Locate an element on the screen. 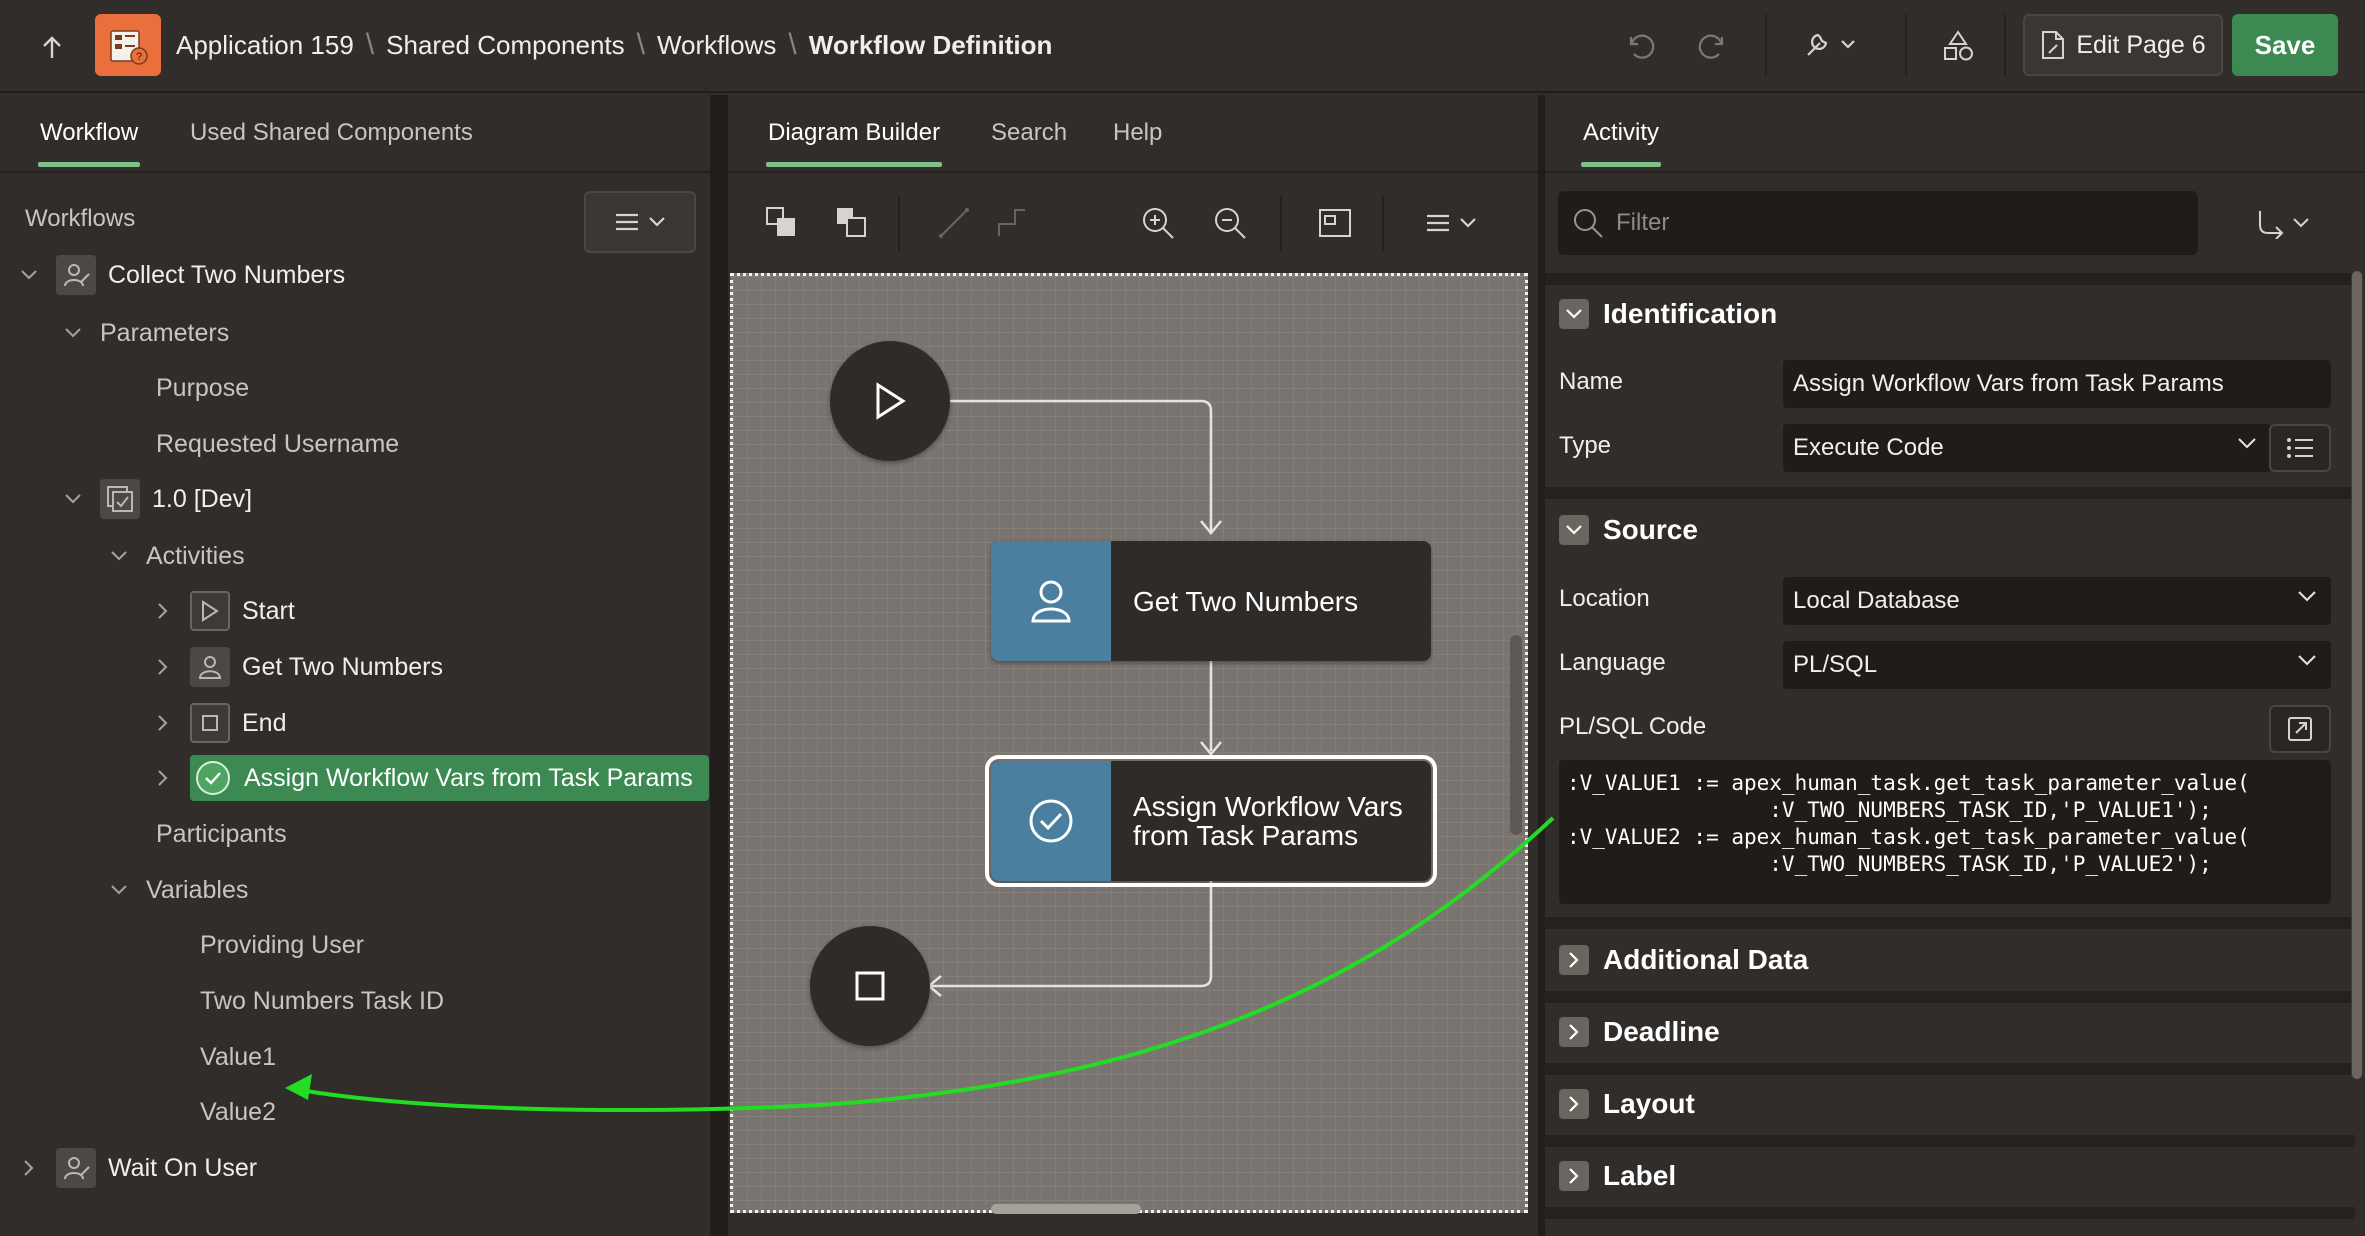 The width and height of the screenshot is (2365, 1236). tree-node-activities: Activities is located at coordinates (175, 556).